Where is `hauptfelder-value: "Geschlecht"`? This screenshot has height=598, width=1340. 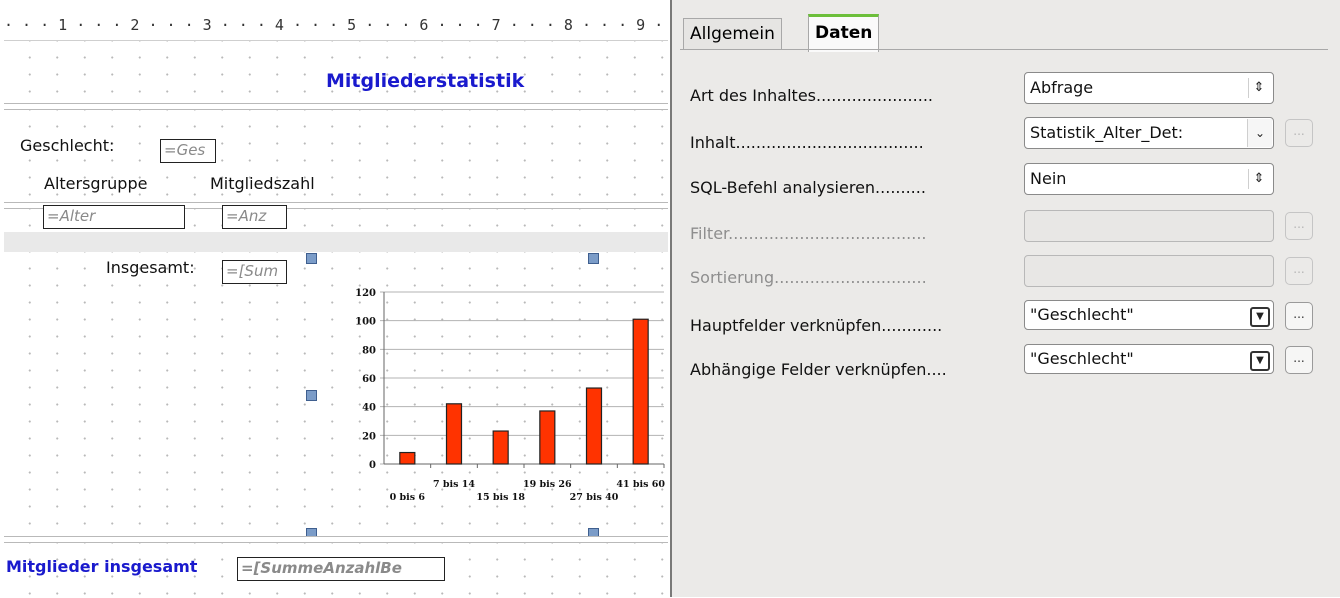 hauptfelder-value: "Geschlecht" is located at coordinates (1082, 314).